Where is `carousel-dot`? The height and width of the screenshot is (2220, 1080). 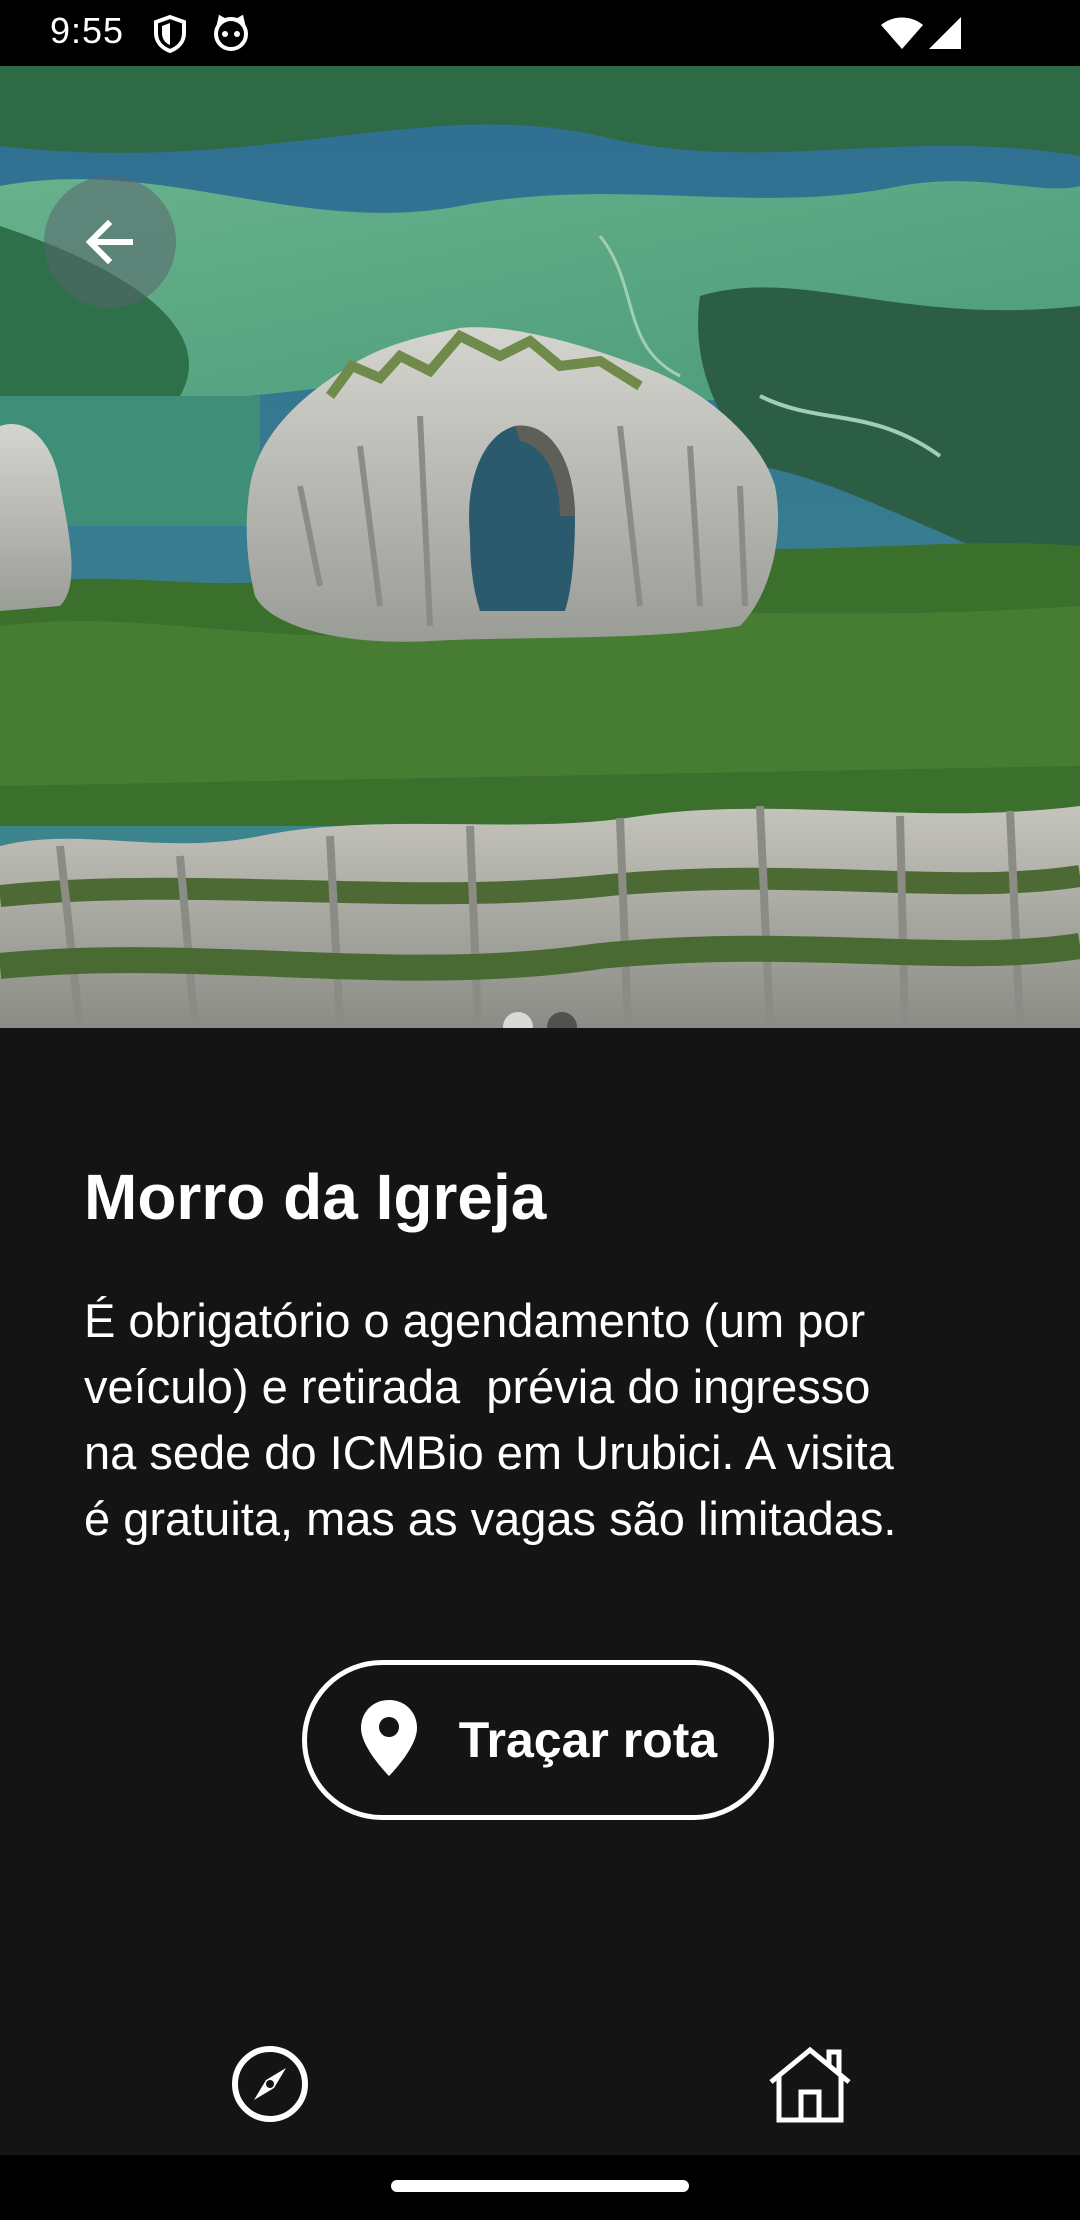 carousel-dot is located at coordinates (562, 1020).